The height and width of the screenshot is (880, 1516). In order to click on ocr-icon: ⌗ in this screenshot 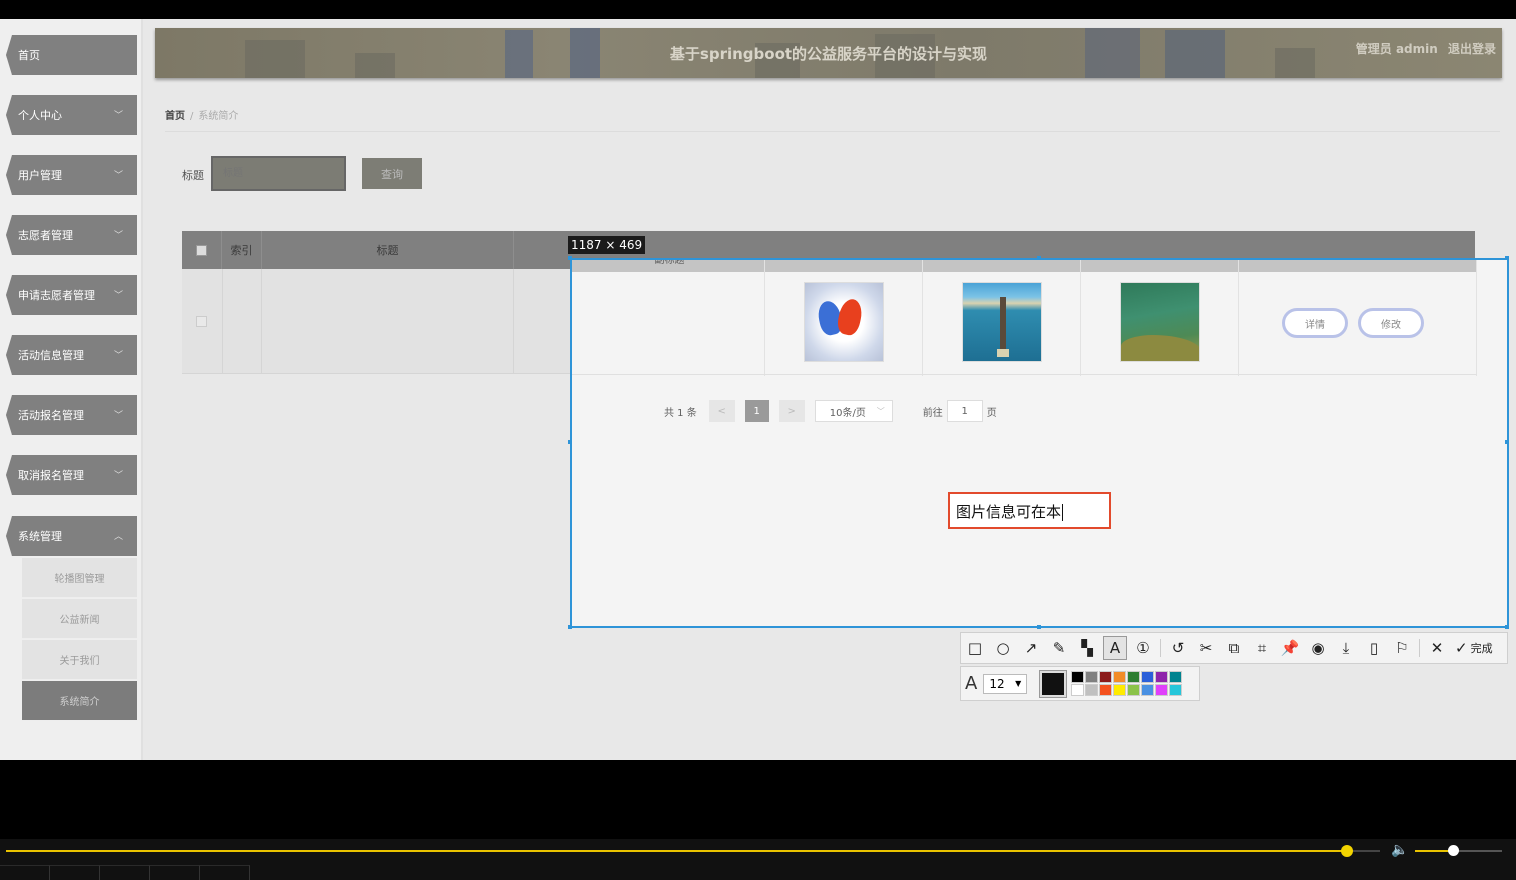, I will do `click(1262, 648)`.